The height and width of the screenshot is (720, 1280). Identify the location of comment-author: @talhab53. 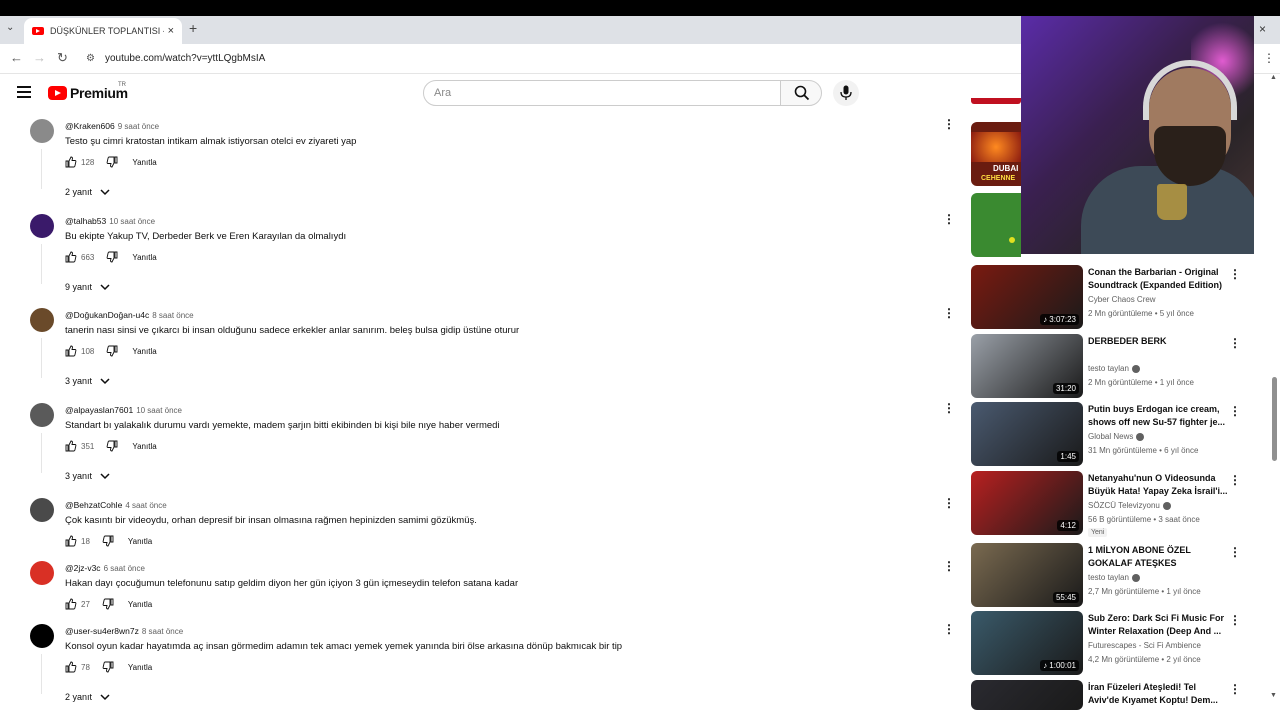
(85, 221).